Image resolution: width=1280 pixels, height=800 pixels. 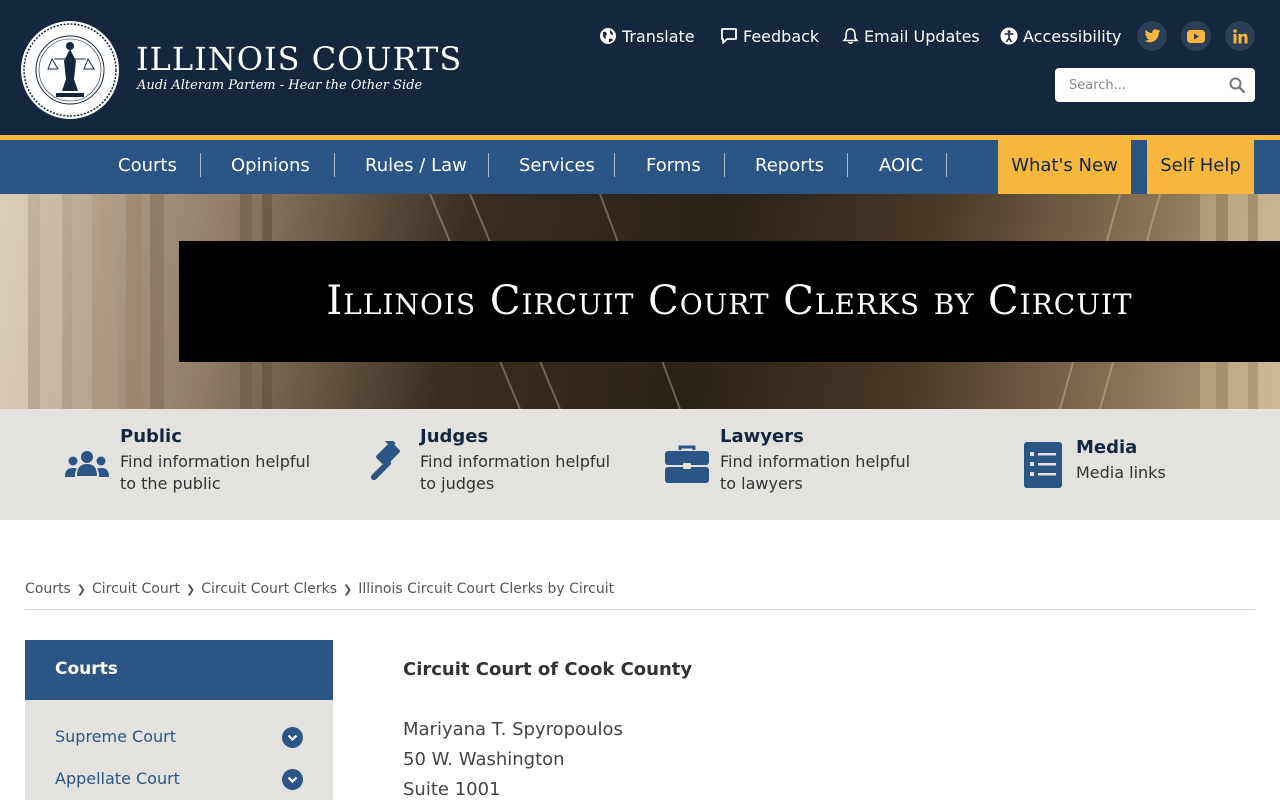 I want to click on users-icon, so click(x=87, y=464).